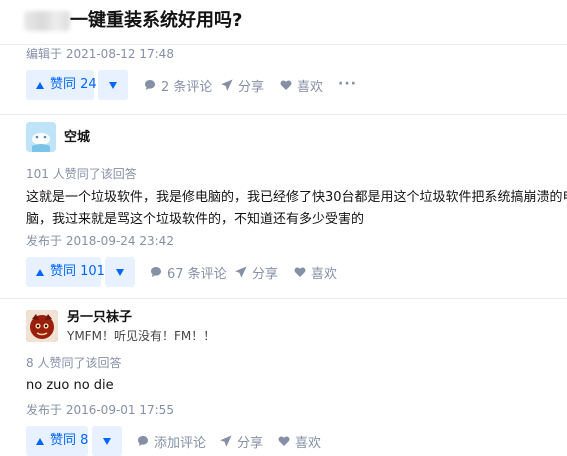  I want to click on published-time: 发布于 2016-09-01 17:55, so click(100, 410).